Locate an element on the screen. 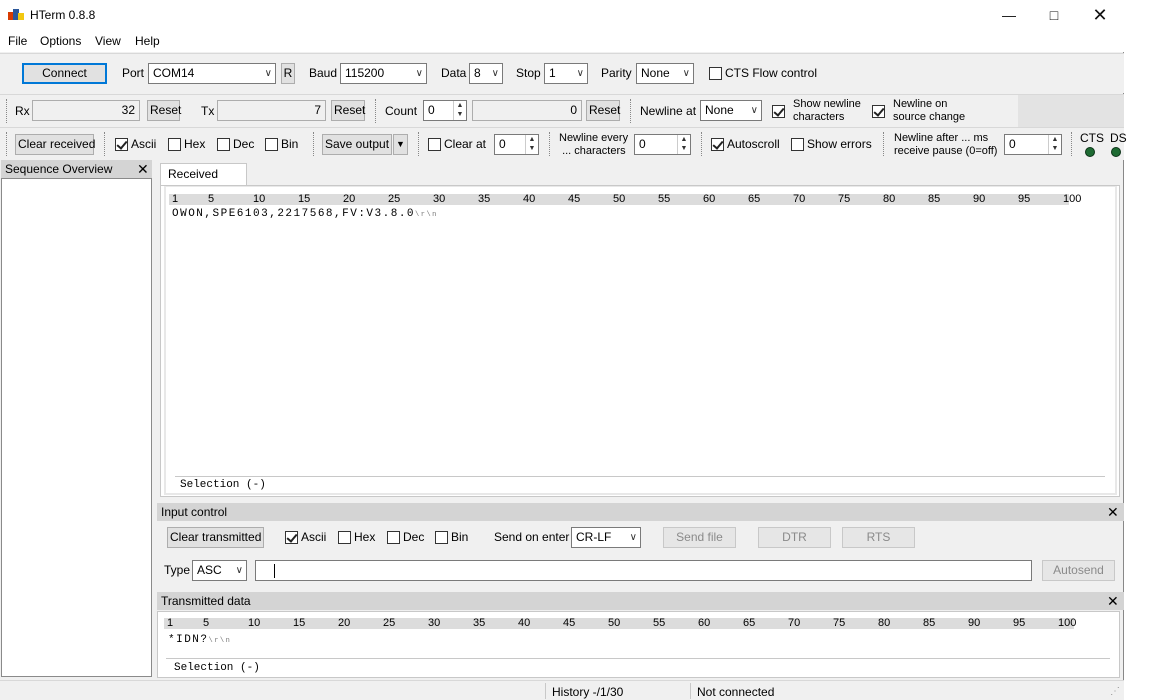  newline-at-select: None ∨ is located at coordinates (731, 110).